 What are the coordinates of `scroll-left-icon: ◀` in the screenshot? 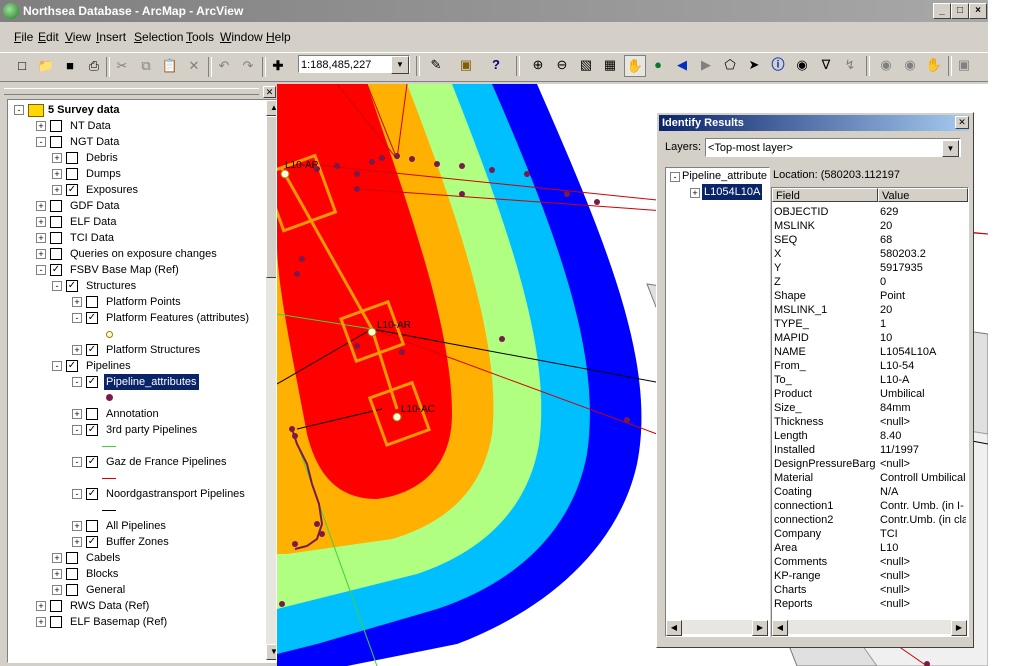 It's located at (780, 628).